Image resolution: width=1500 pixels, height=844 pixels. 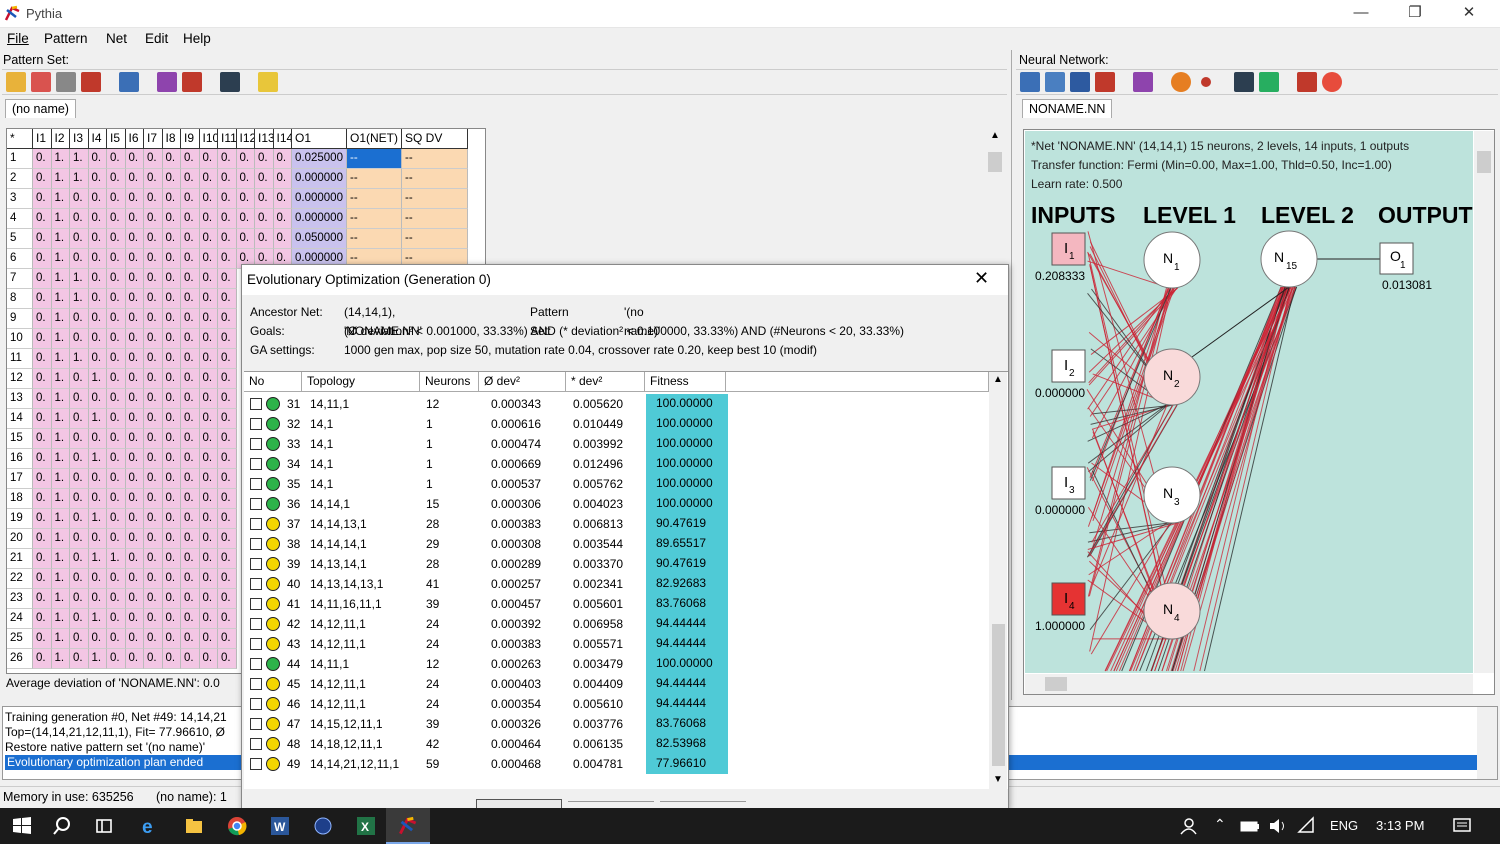 I want to click on grid-row-header: 5, so click(x=20, y=239).